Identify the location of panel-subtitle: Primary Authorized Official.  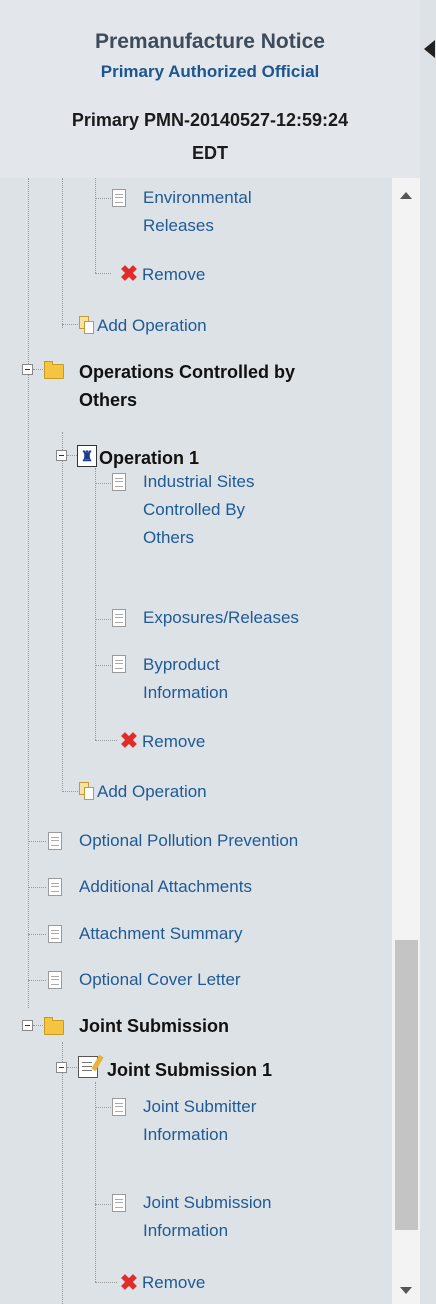
(210, 71).